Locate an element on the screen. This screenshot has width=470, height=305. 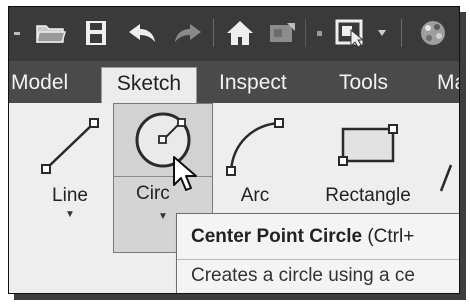
undo-icon is located at coordinates (143, 33).